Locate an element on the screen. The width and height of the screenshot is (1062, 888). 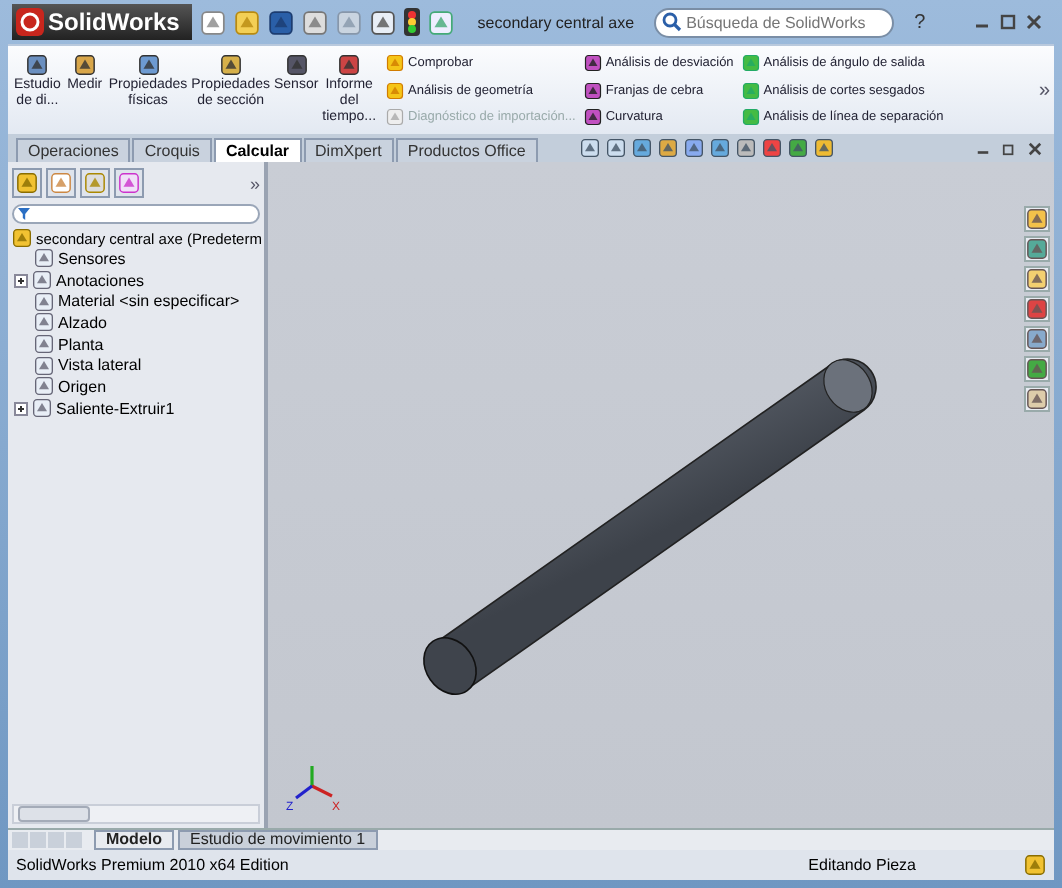
tab: Operaciones is located at coordinates (73, 150).